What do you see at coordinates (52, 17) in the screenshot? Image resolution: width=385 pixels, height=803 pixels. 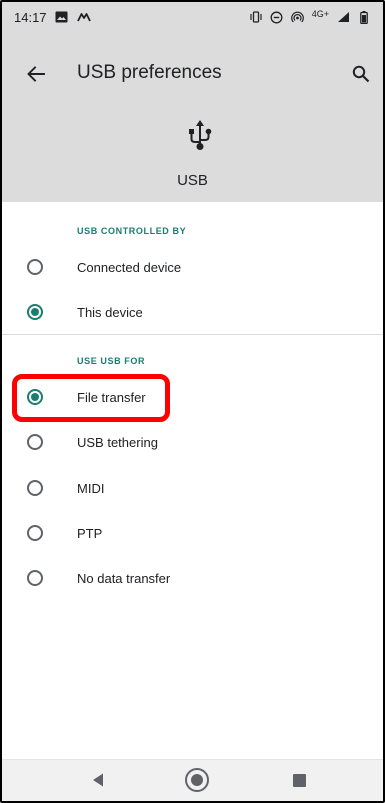 I see `status-left: 14:17` at bounding box center [52, 17].